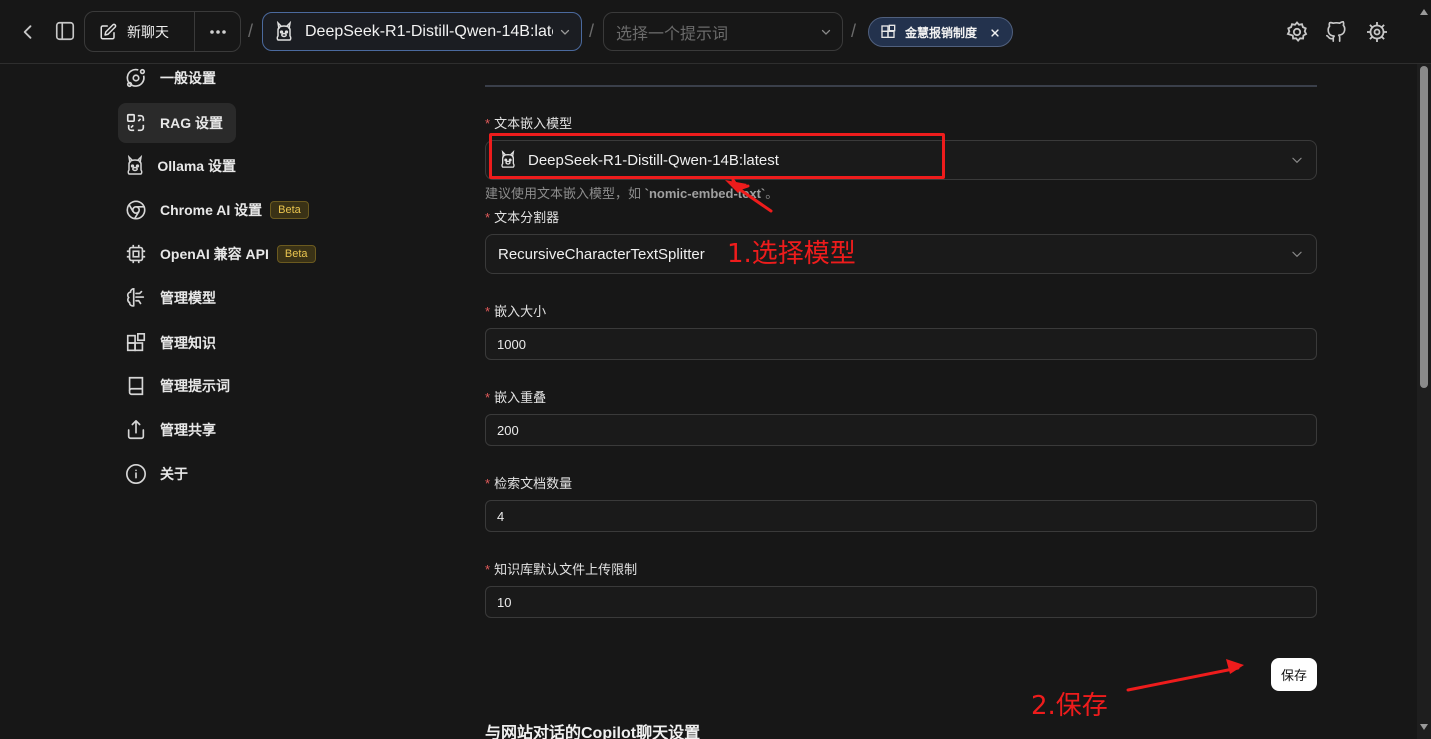 The height and width of the screenshot is (739, 1431). Describe the element at coordinates (136, 298) in the screenshot. I see `brain-icon` at that location.